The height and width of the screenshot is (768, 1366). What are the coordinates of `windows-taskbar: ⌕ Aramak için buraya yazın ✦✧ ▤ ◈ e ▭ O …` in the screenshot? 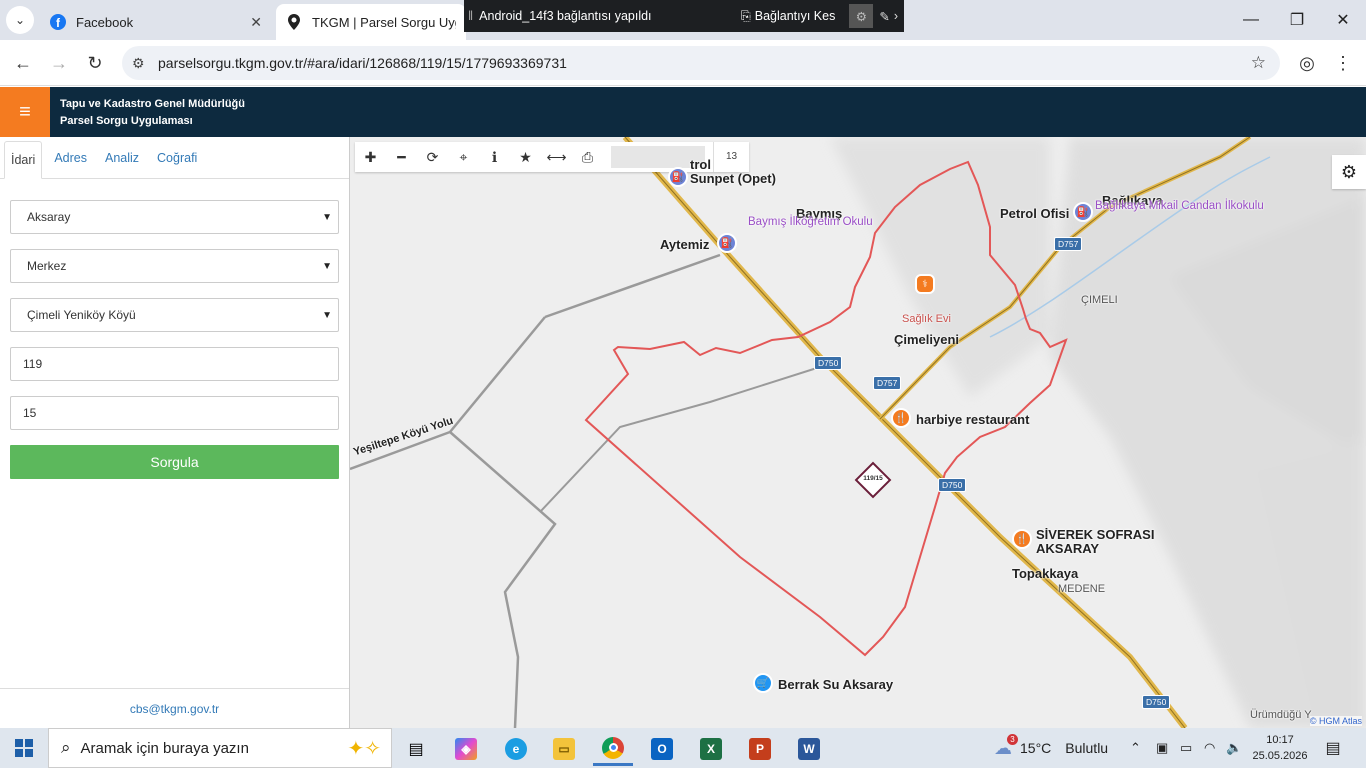 It's located at (683, 748).